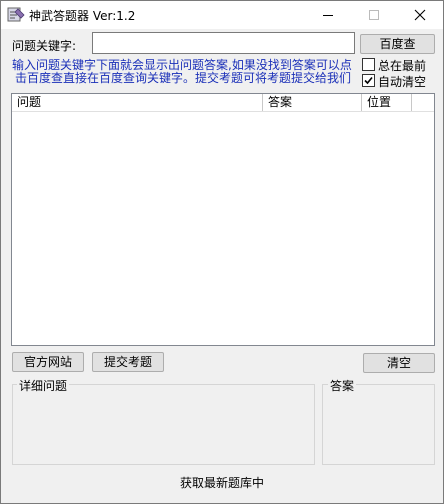 This screenshot has height=504, width=444. Describe the element at coordinates (402, 66) in the screenshot. I see `always-on-top-label: 总在最前` at that location.